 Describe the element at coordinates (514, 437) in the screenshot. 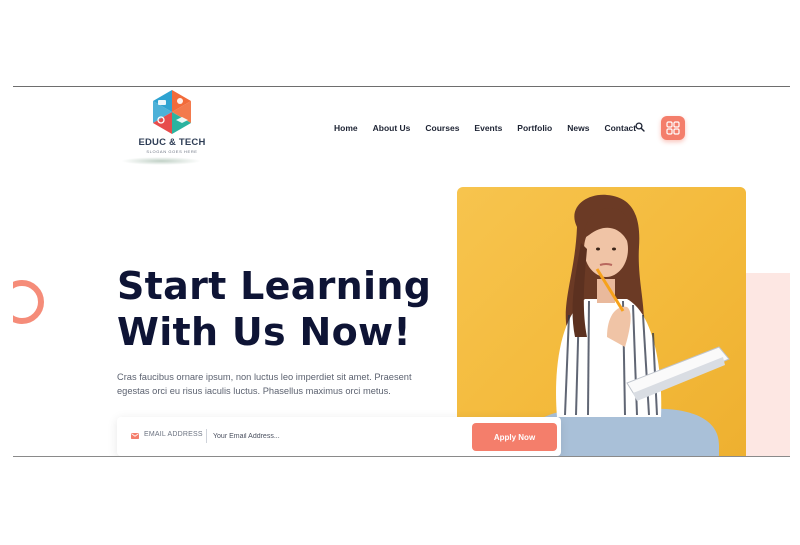

I see `apply-now-button: Apply Now` at that location.